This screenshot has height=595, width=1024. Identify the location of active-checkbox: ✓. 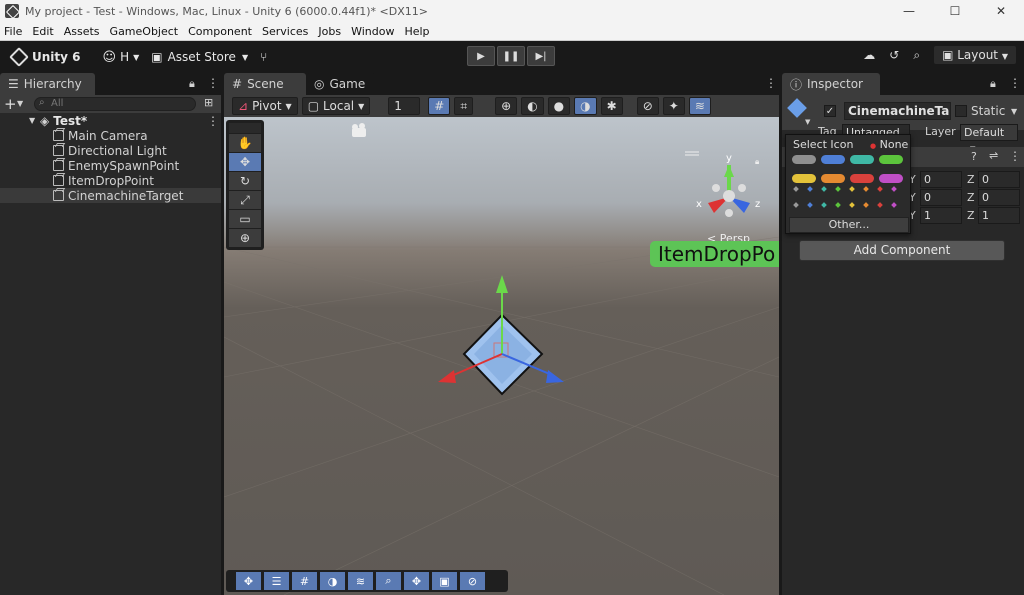
(830, 111).